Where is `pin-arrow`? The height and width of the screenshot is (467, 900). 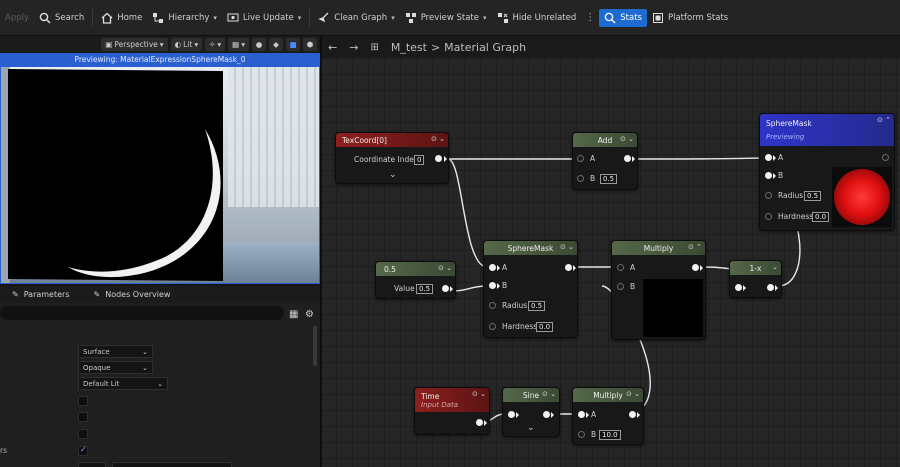
pin-arrow is located at coordinates (517, 415).